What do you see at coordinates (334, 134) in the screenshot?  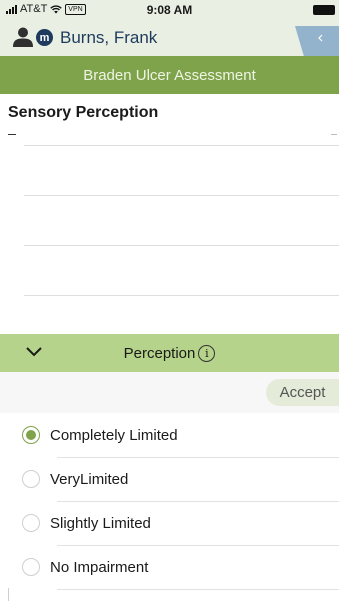 I see `scale-dash-right` at bounding box center [334, 134].